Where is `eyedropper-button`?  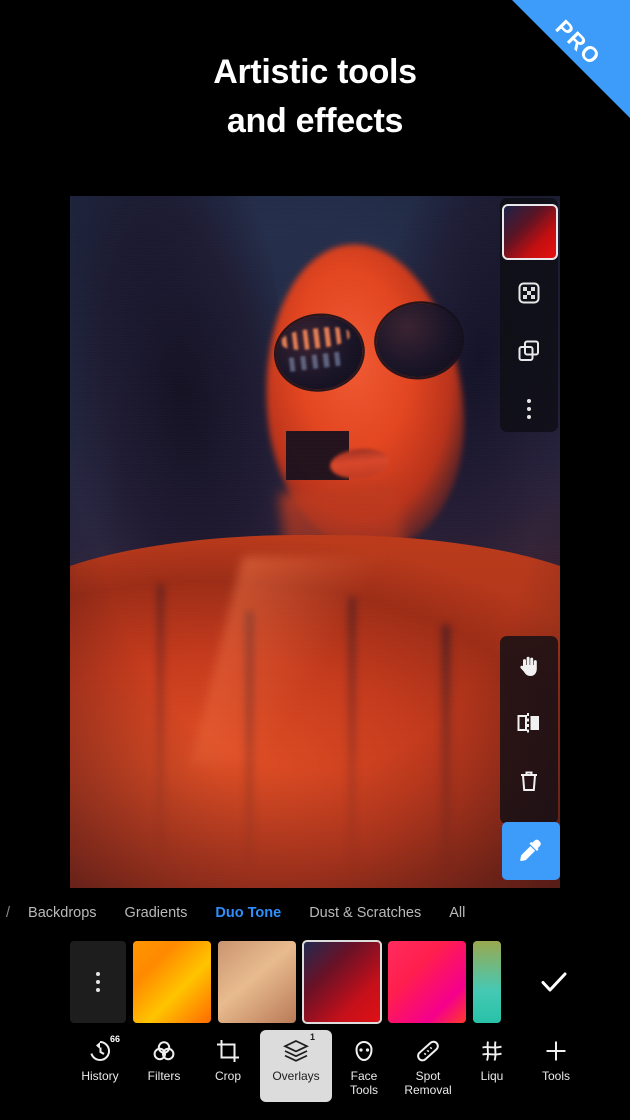
eyedropper-button is located at coordinates (531, 851).